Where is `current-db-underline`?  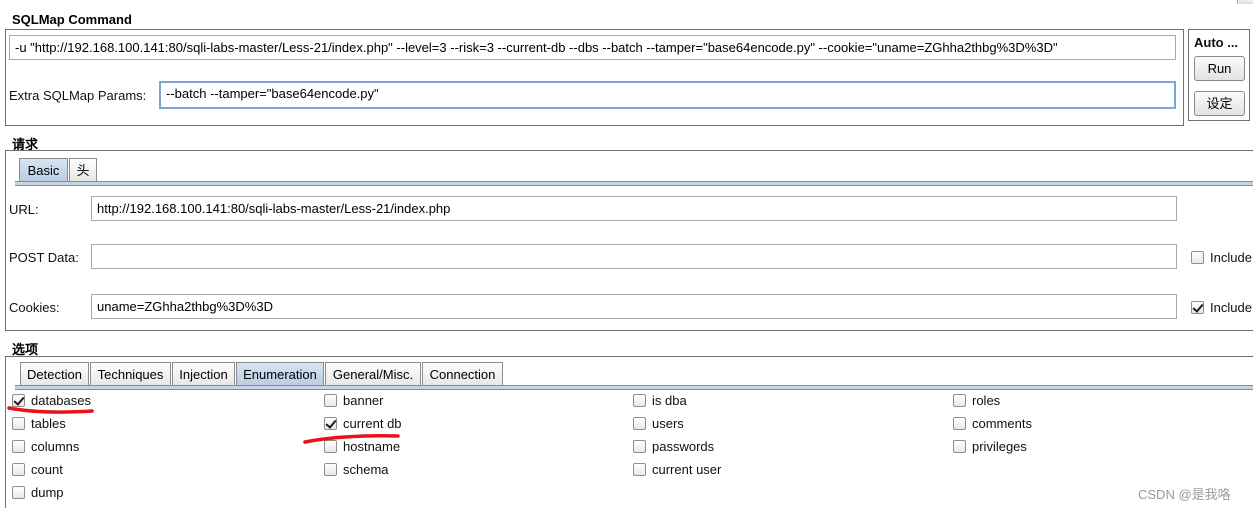
current-db-underline is located at coordinates (351, 439).